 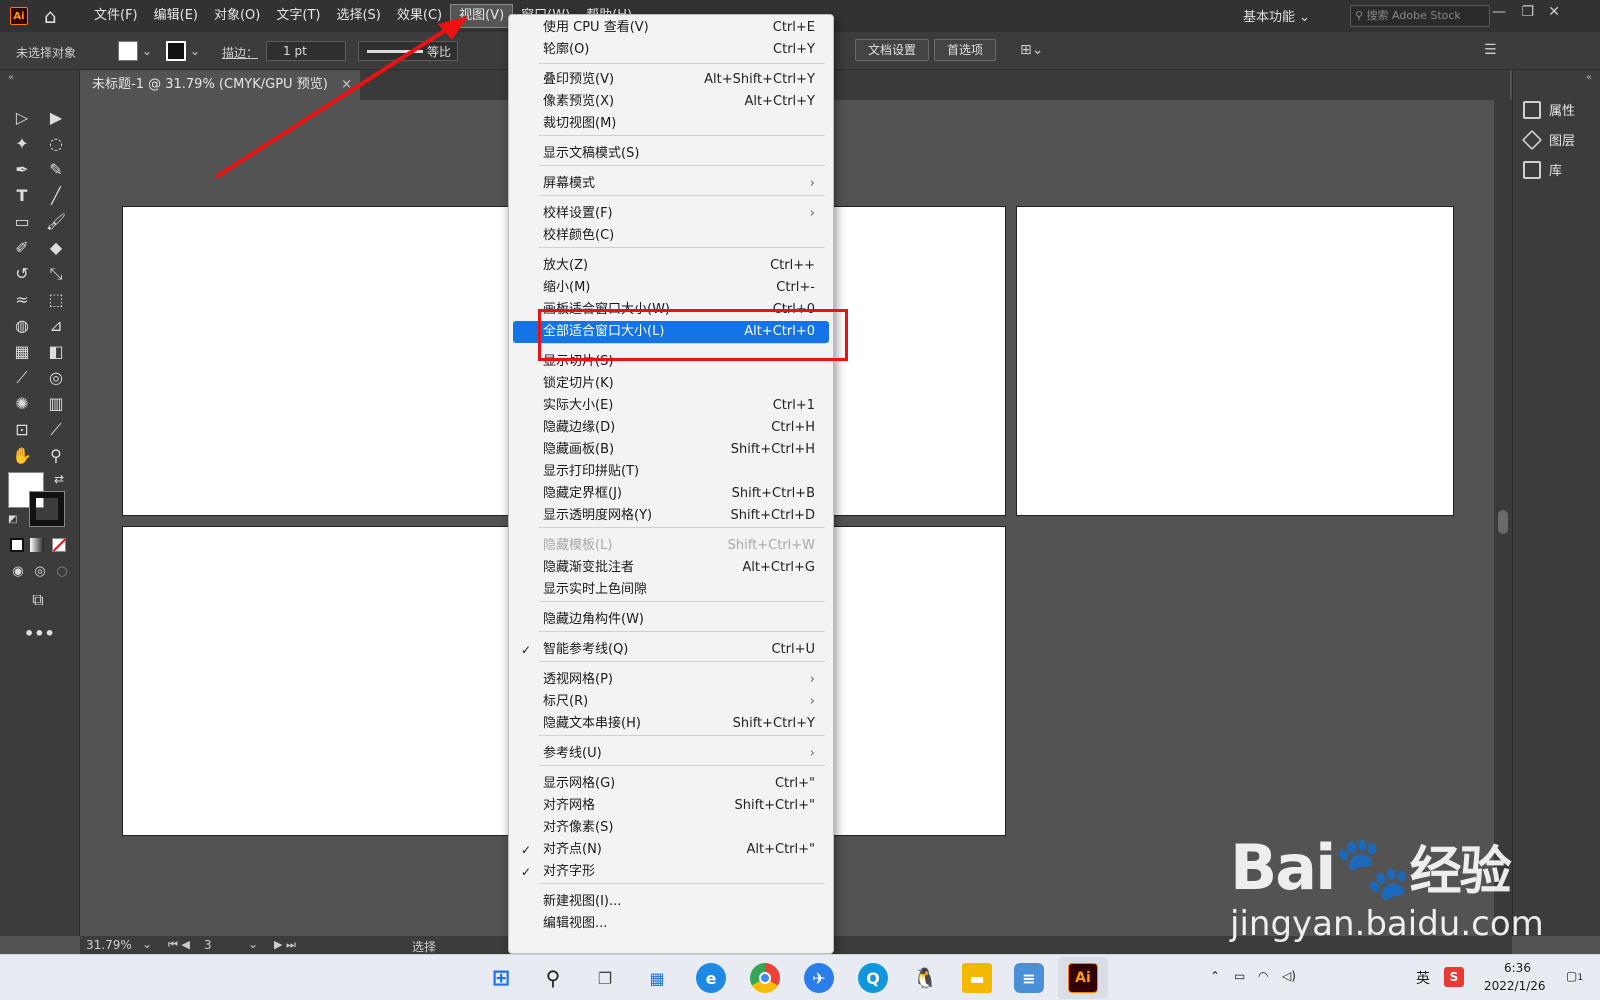 What do you see at coordinates (22, 300) in the screenshot?
I see `width-tool-icon: ≈` at bounding box center [22, 300].